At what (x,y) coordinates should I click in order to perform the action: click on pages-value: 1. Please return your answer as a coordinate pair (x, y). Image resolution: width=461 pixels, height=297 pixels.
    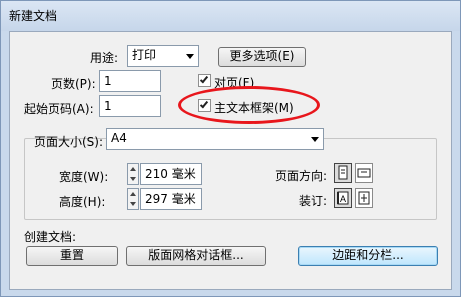
    Looking at the image, I should click on (108, 81).